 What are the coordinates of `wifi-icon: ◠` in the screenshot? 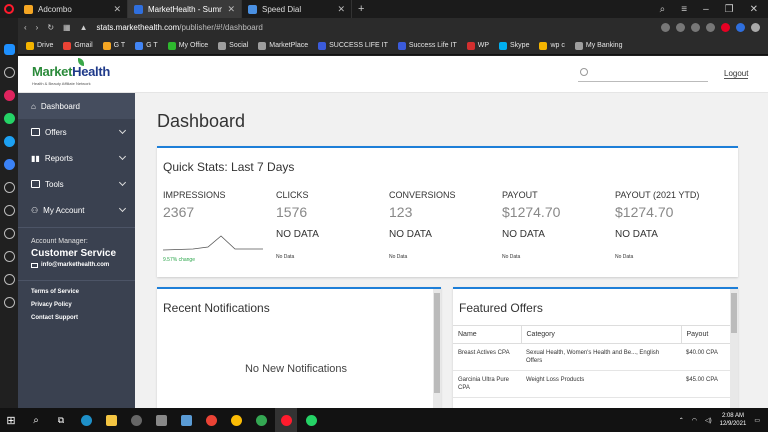 It's located at (694, 420).